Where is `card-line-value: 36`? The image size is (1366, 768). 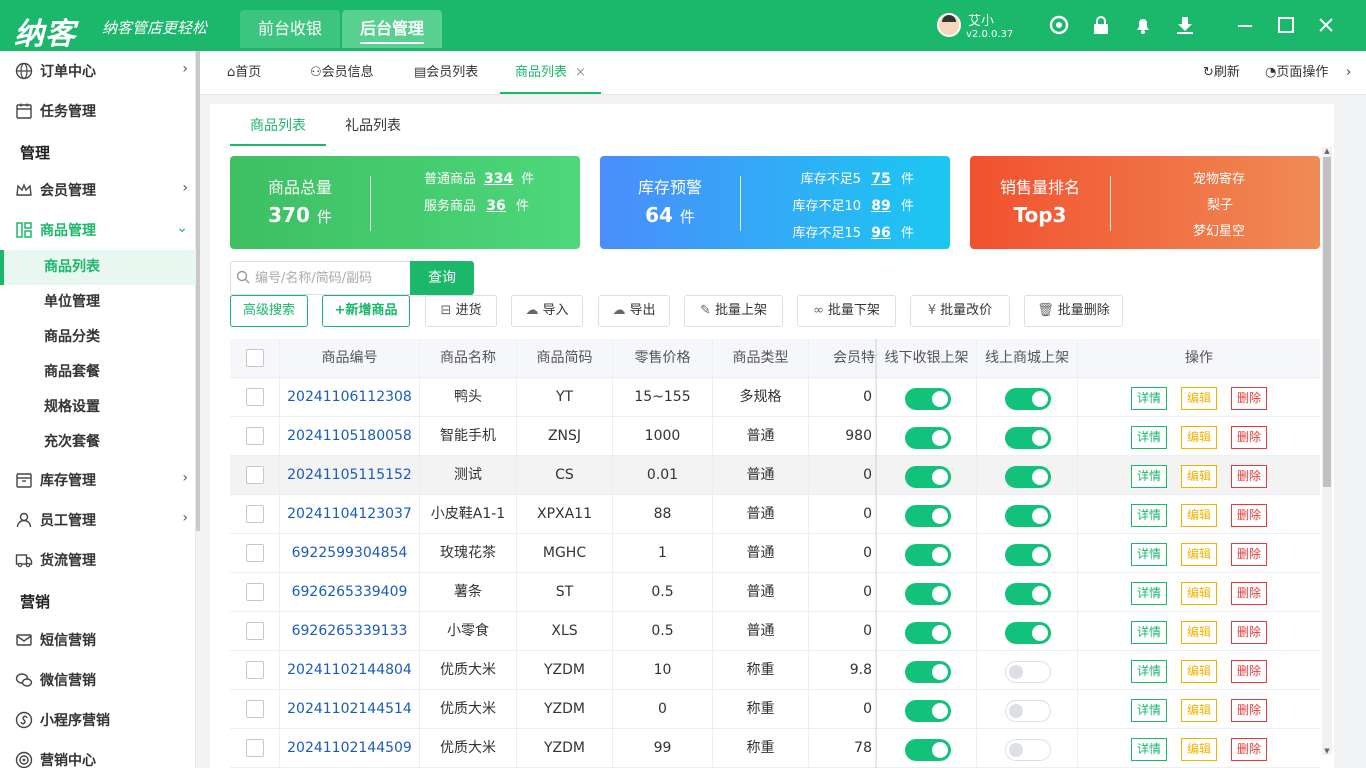 card-line-value: 36 is located at coordinates (496, 206).